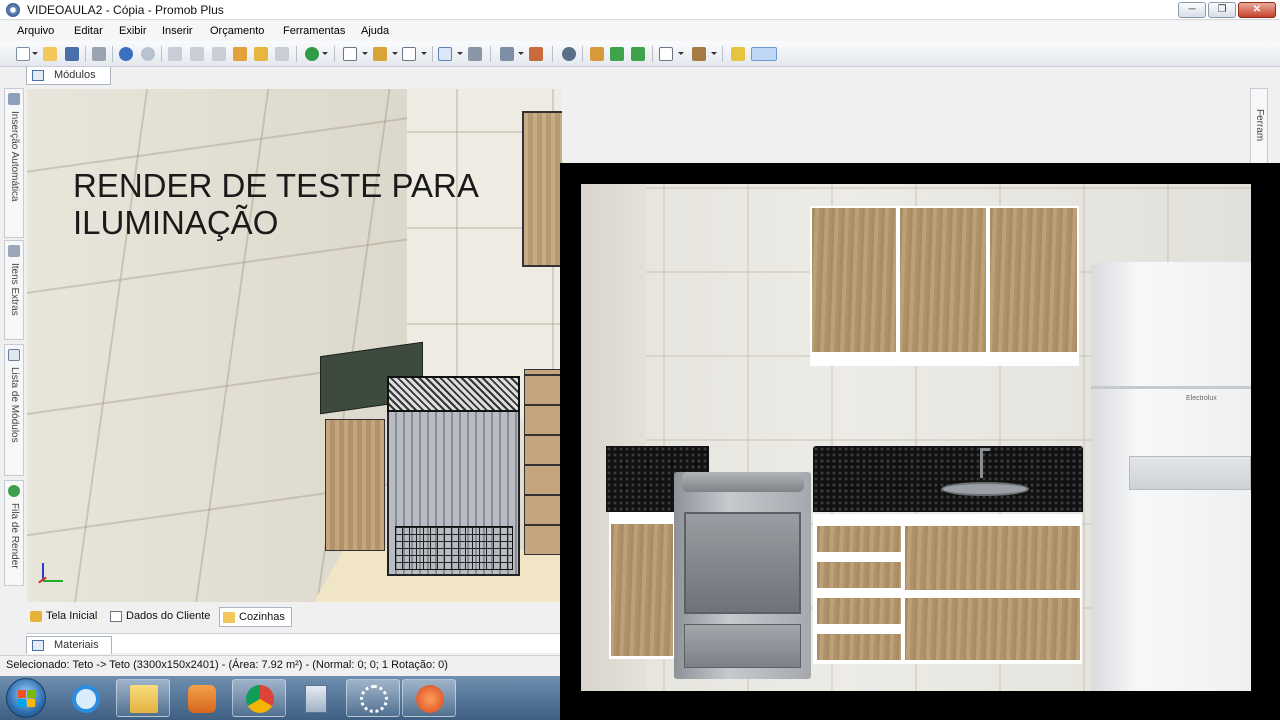  I want to click on render-icon, so click(764, 54).